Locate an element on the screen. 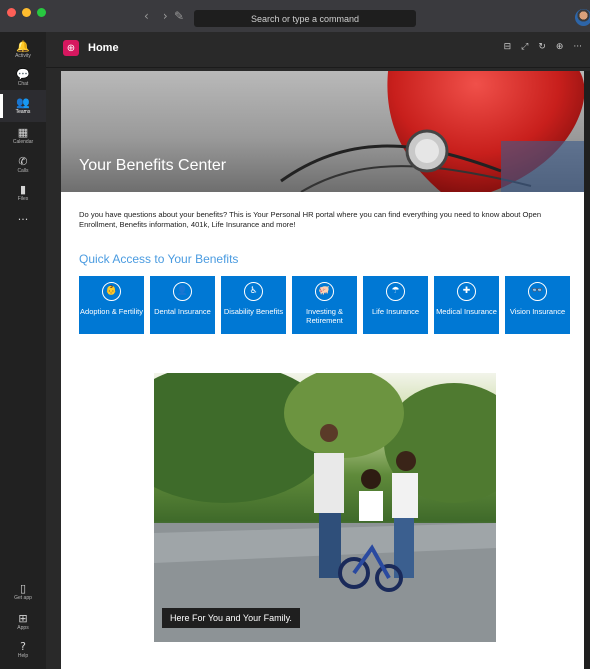 This screenshot has width=590, height=669. person-icon: 👤 is located at coordinates (182, 291).